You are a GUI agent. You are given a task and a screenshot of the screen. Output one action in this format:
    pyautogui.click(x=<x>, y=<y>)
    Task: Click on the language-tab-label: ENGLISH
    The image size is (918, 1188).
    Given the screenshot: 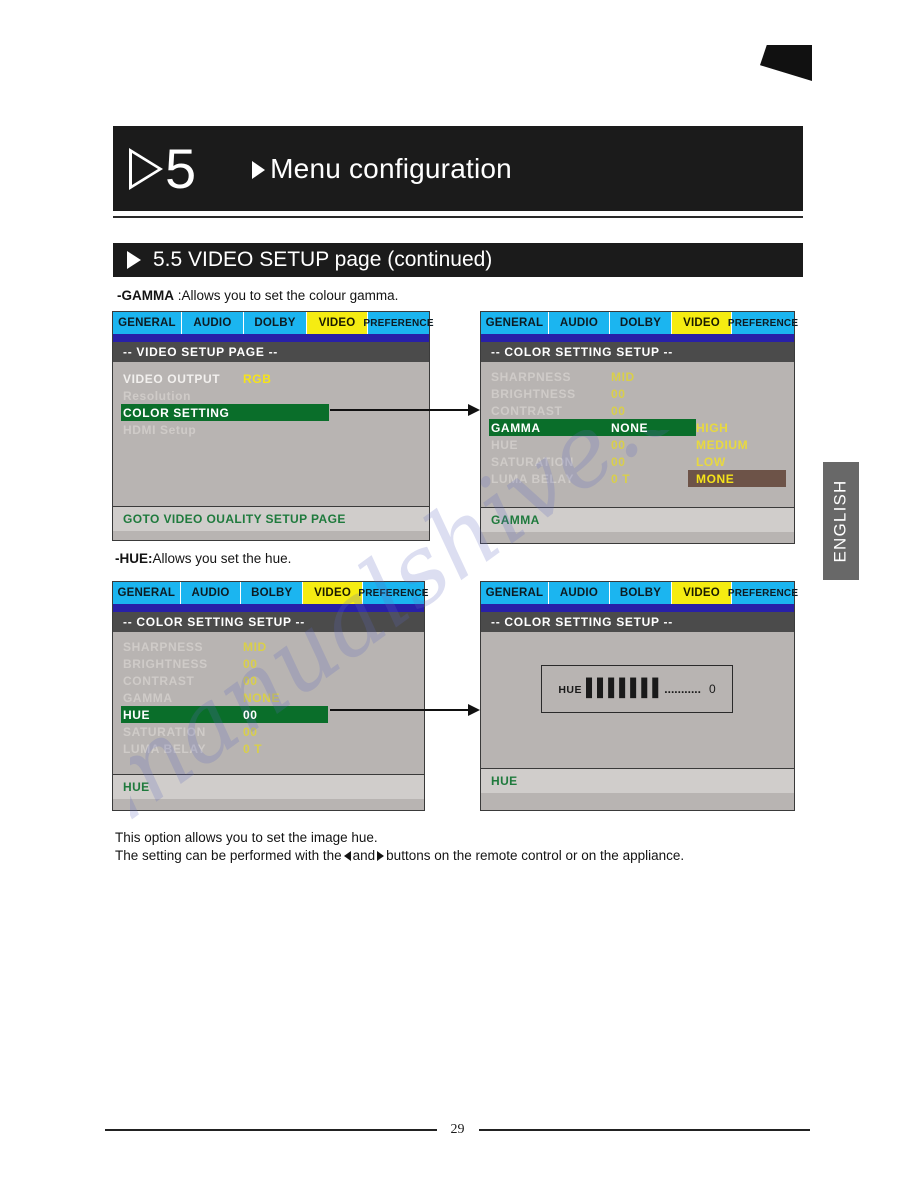 What is the action you would take?
    pyautogui.click(x=841, y=521)
    